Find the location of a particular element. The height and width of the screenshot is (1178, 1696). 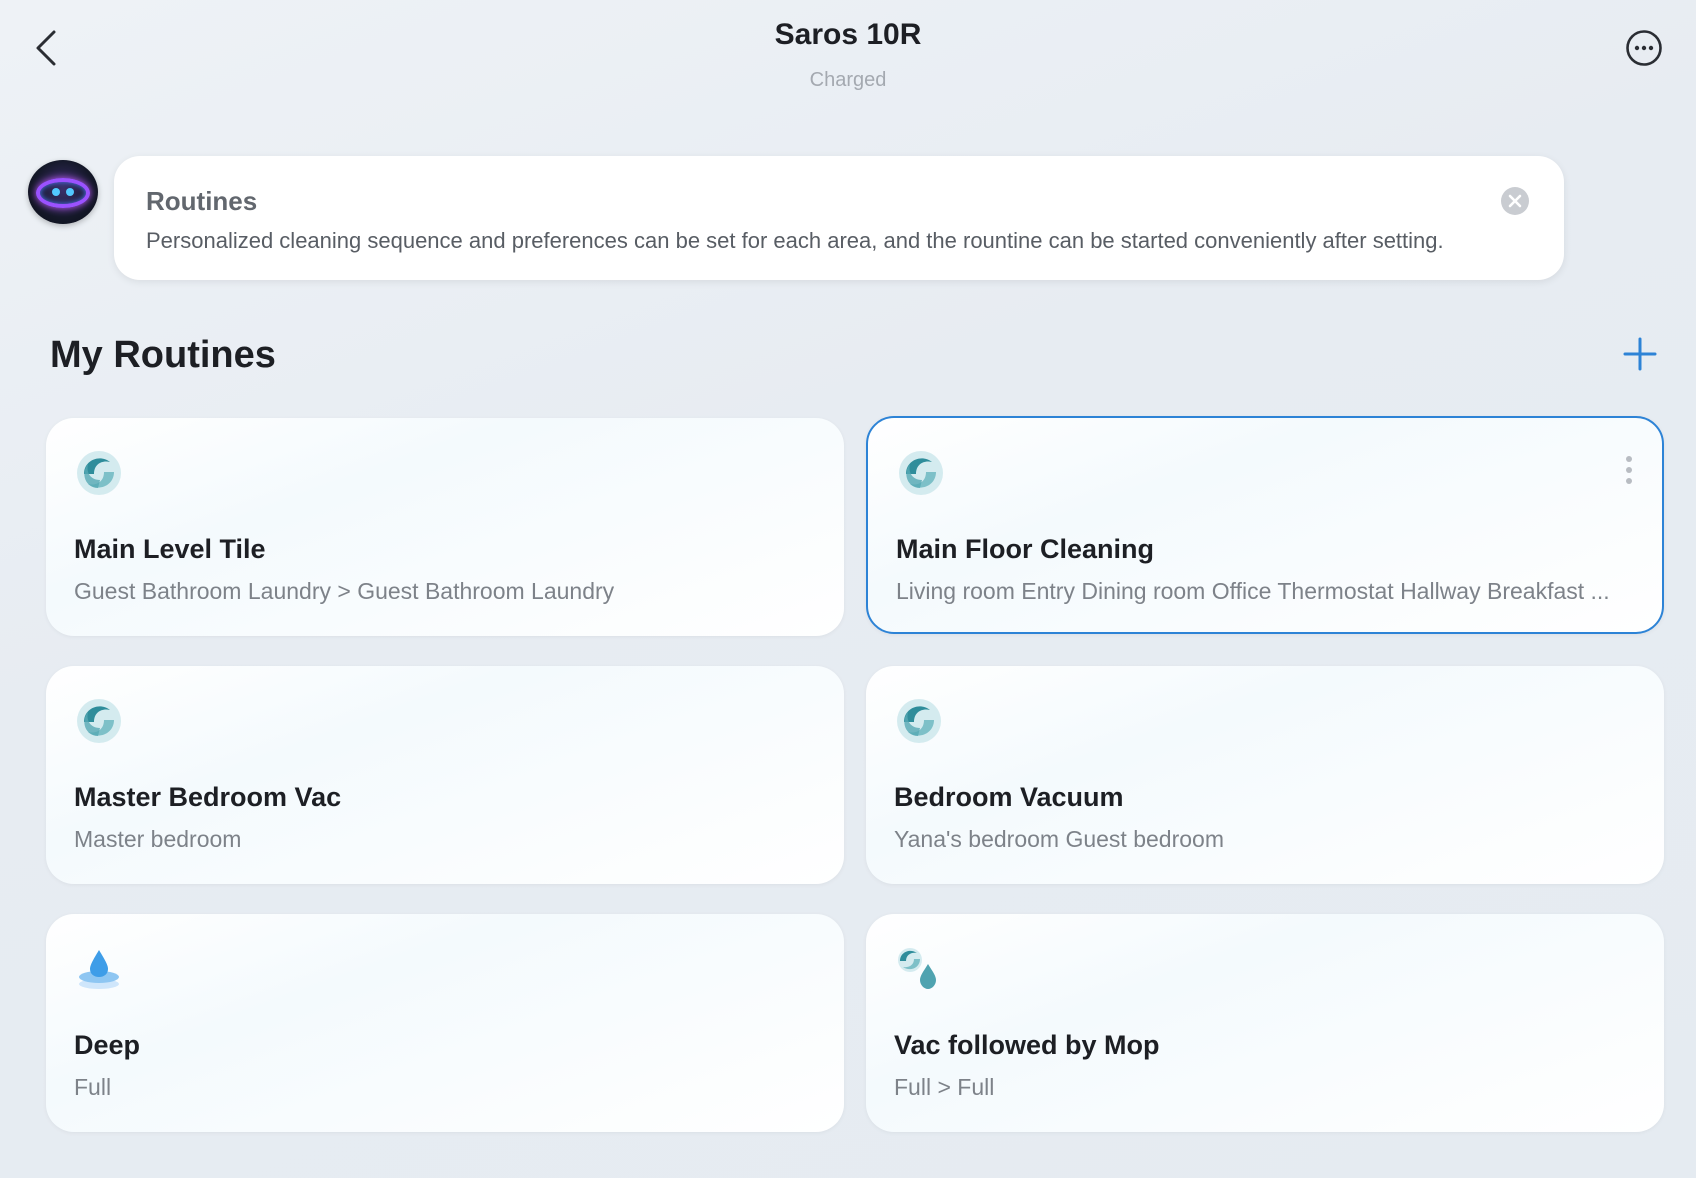

routine-name: Deep is located at coordinates (107, 1045).